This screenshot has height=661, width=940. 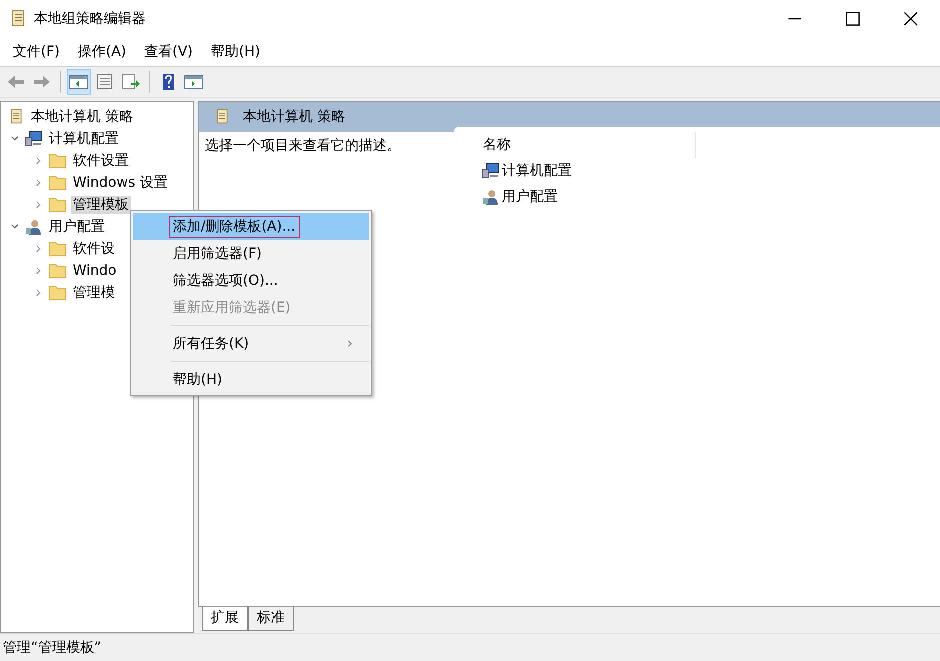 I want to click on status-text: 管理“管理模板”, so click(x=52, y=647).